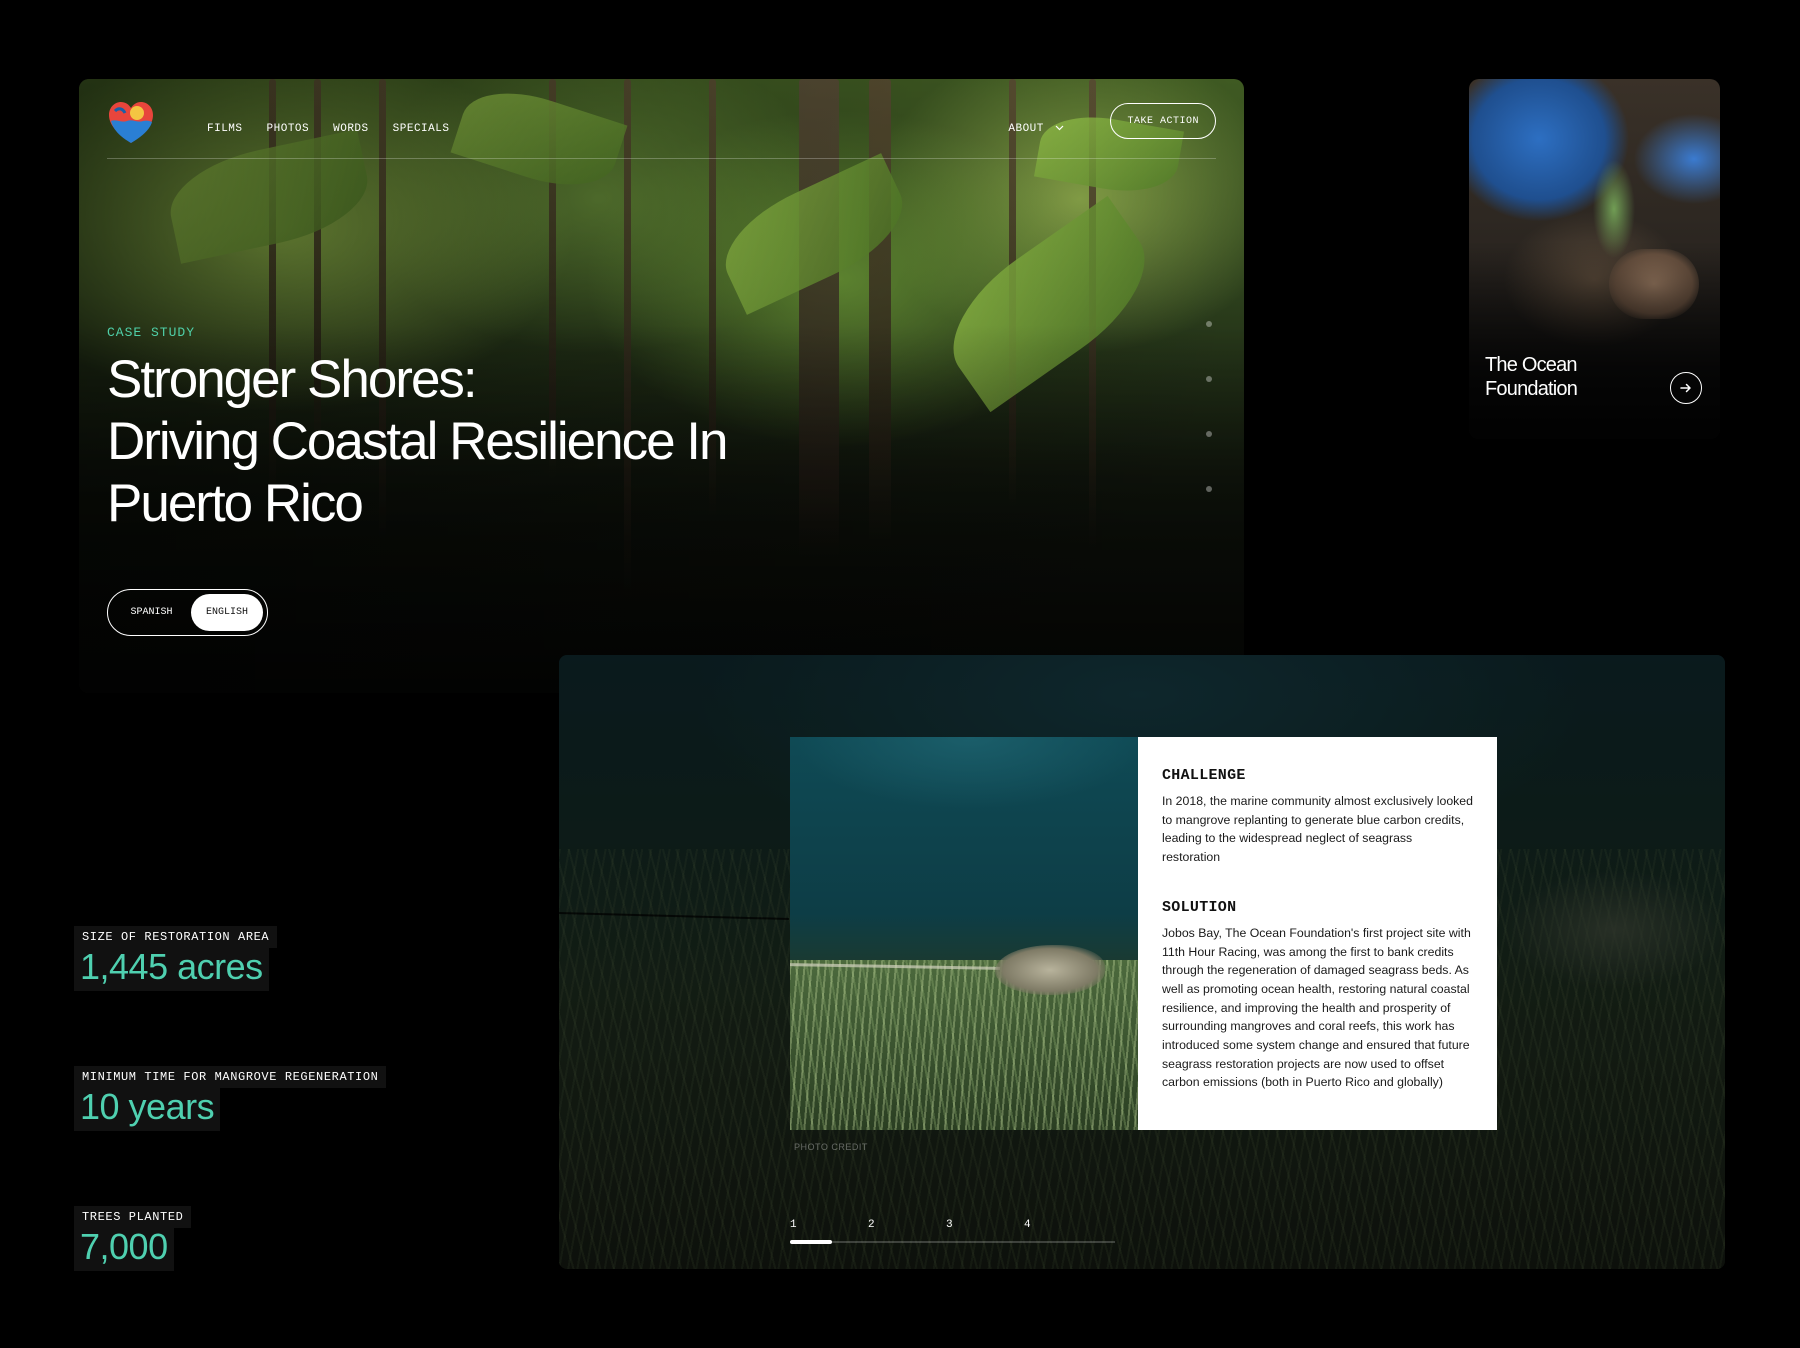 The image size is (1800, 1348). What do you see at coordinates (1204, 775) in the screenshot?
I see `challenge-heading: CHALLENGE` at bounding box center [1204, 775].